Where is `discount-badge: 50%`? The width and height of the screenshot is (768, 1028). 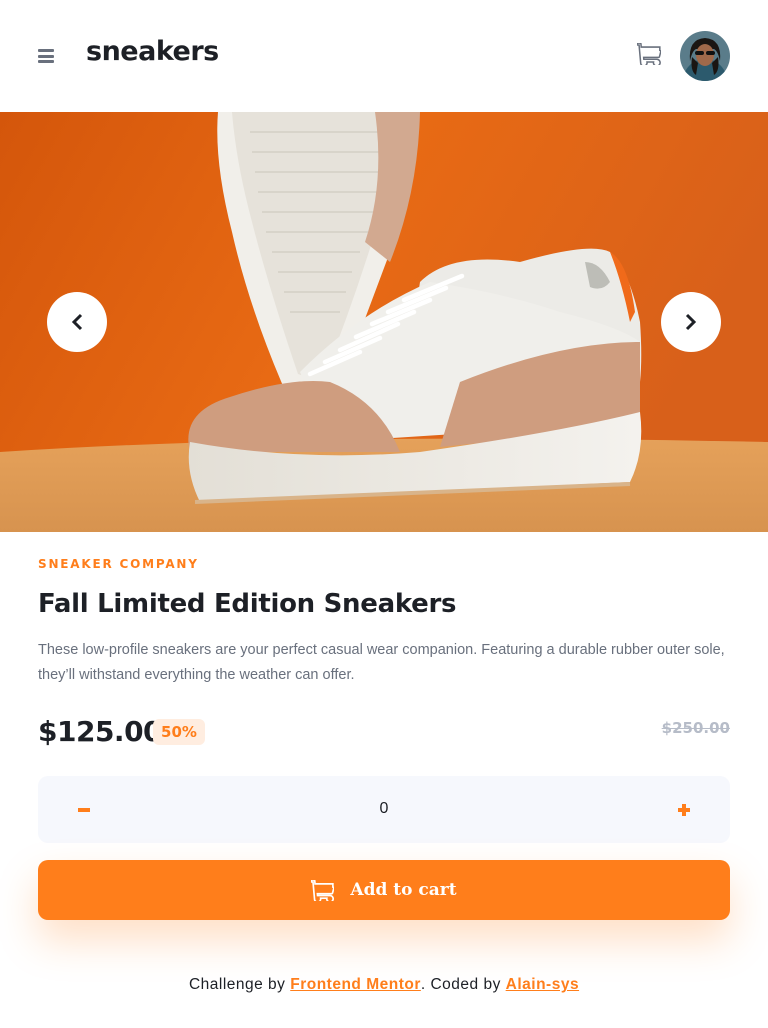 discount-badge: 50% is located at coordinates (179, 732).